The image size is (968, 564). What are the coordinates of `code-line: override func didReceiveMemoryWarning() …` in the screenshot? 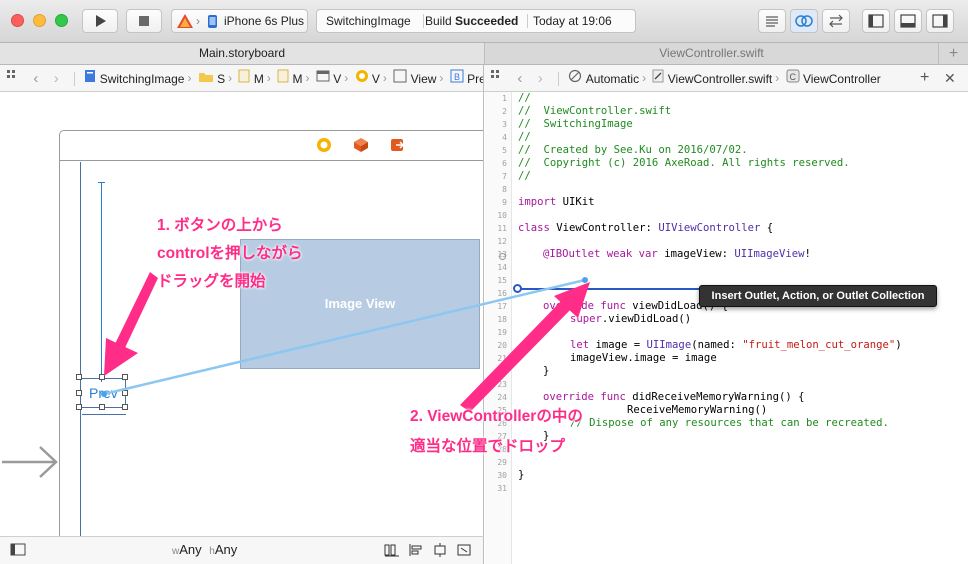 It's located at (674, 397).